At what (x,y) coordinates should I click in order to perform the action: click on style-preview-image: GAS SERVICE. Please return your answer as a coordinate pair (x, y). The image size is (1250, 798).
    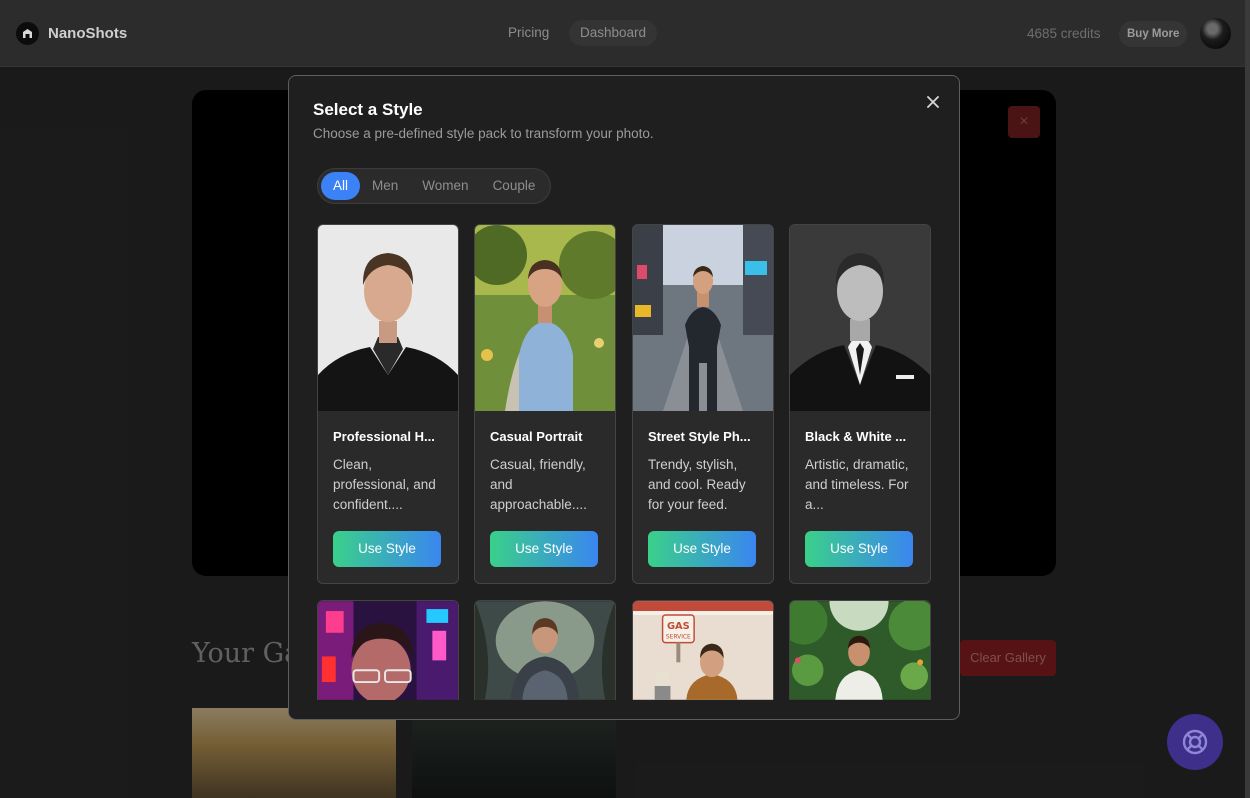
    Looking at the image, I should click on (703, 650).